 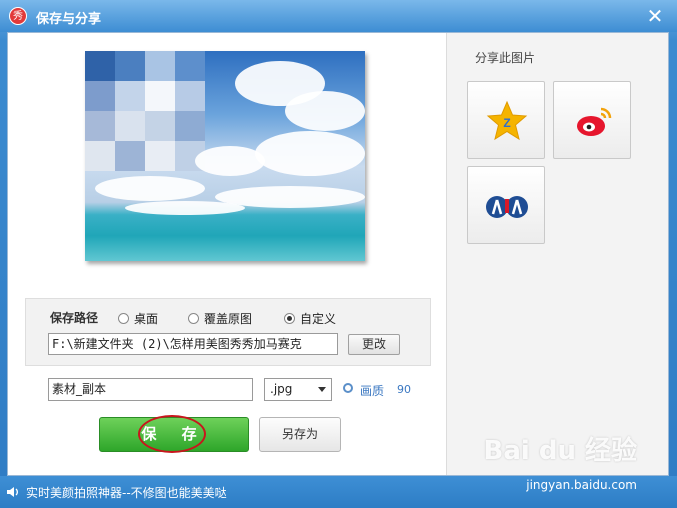 I want to click on radio-desktop: 桌面, so click(x=138, y=318).